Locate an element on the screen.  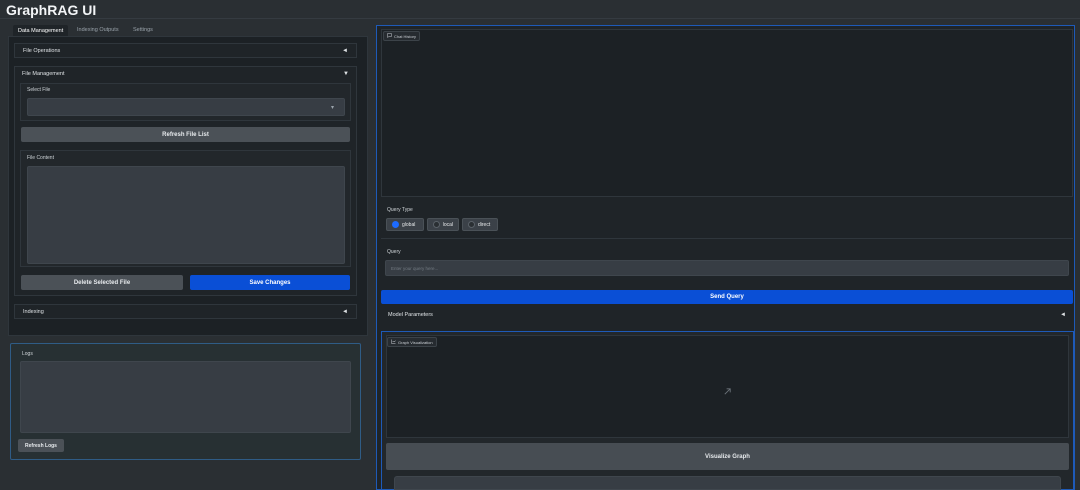
radio-global-label: global is located at coordinates (409, 224).